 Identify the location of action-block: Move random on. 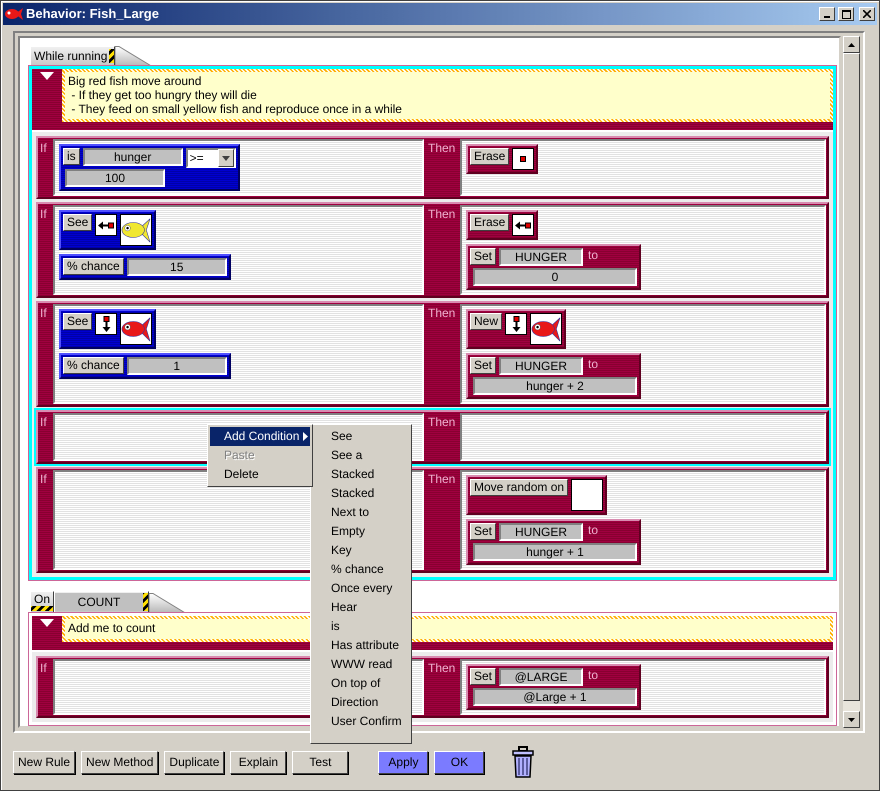
(537, 495).